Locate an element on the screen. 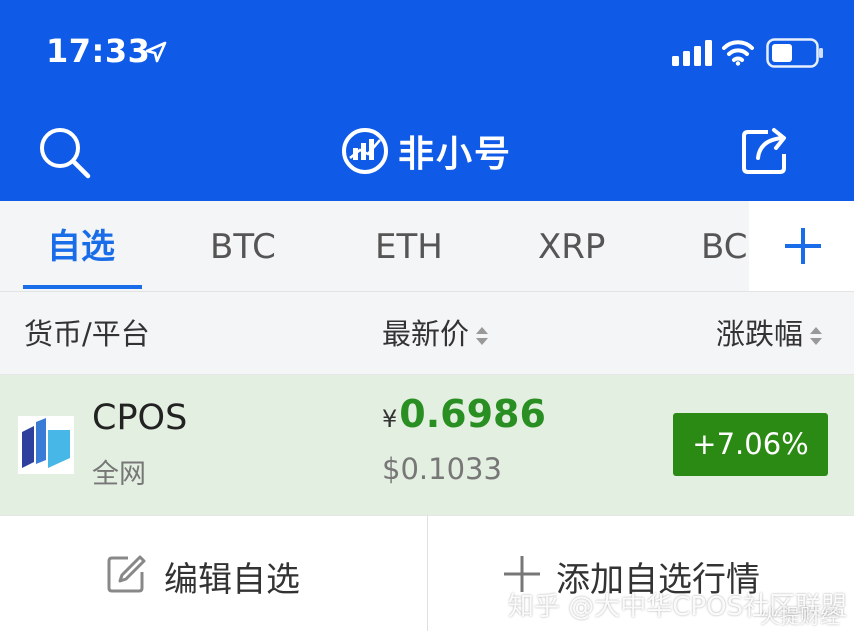 The width and height of the screenshot is (854, 632). brand-logo-icon is located at coordinates (365, 151).